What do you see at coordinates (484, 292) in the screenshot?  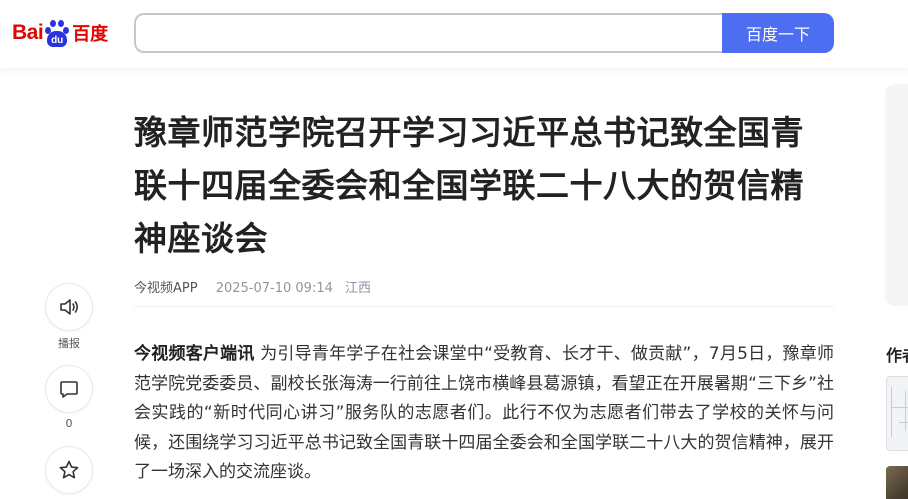 I see `article-meta: 今视频APP 2025-07-10 09:14 江西` at bounding box center [484, 292].